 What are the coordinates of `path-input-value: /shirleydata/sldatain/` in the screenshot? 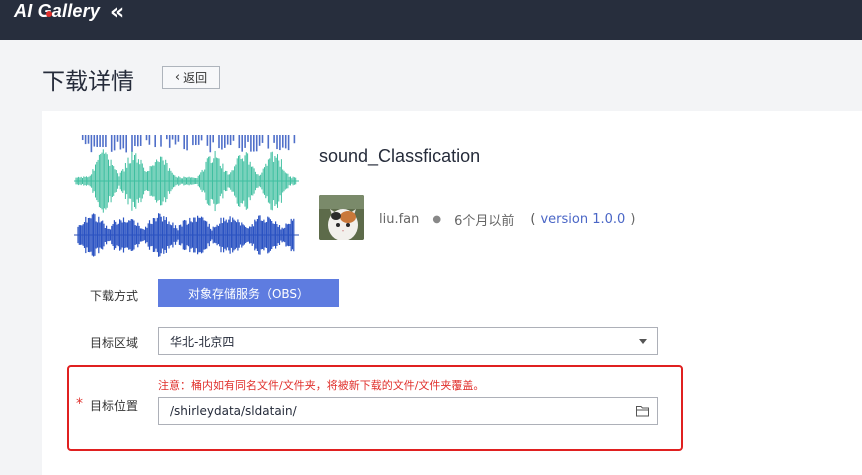 It's located at (233, 411).